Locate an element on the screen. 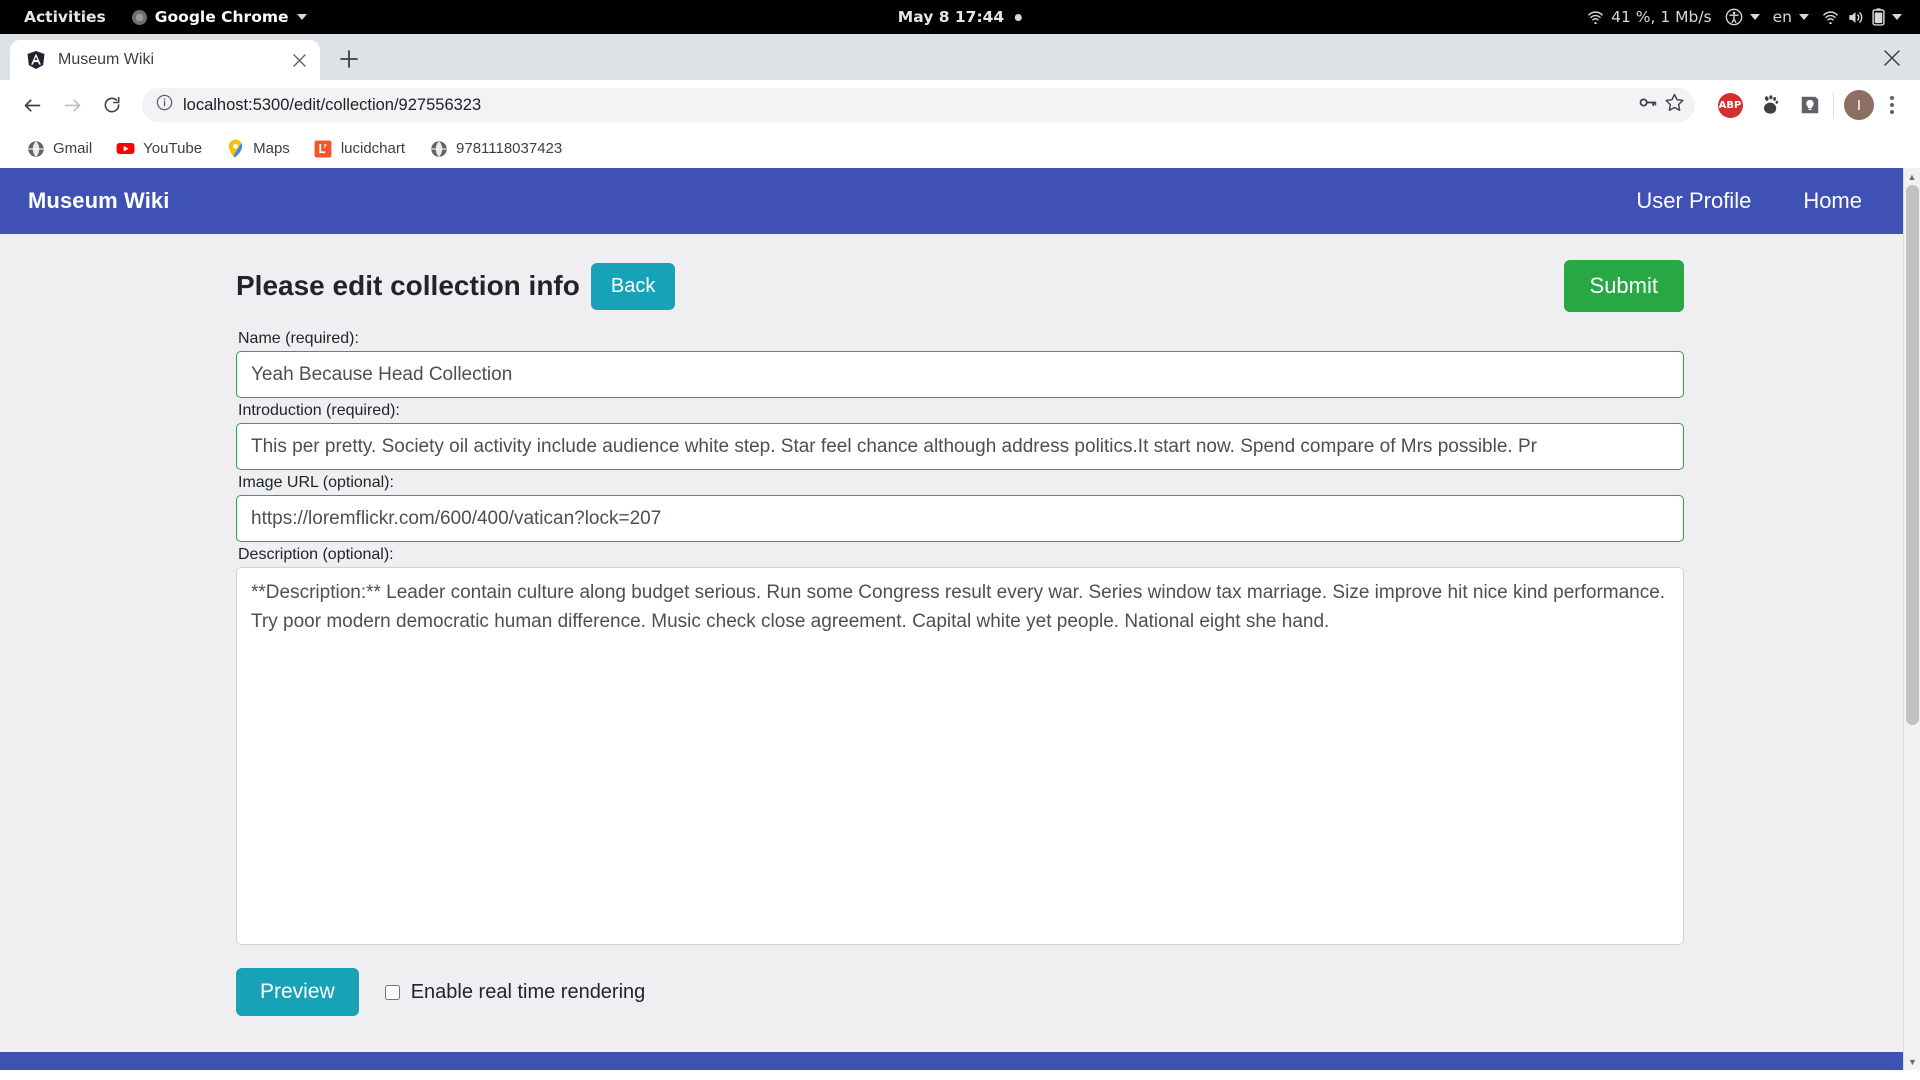 The image size is (1920, 1080). forward-arrow-icon is located at coordinates (72, 105).